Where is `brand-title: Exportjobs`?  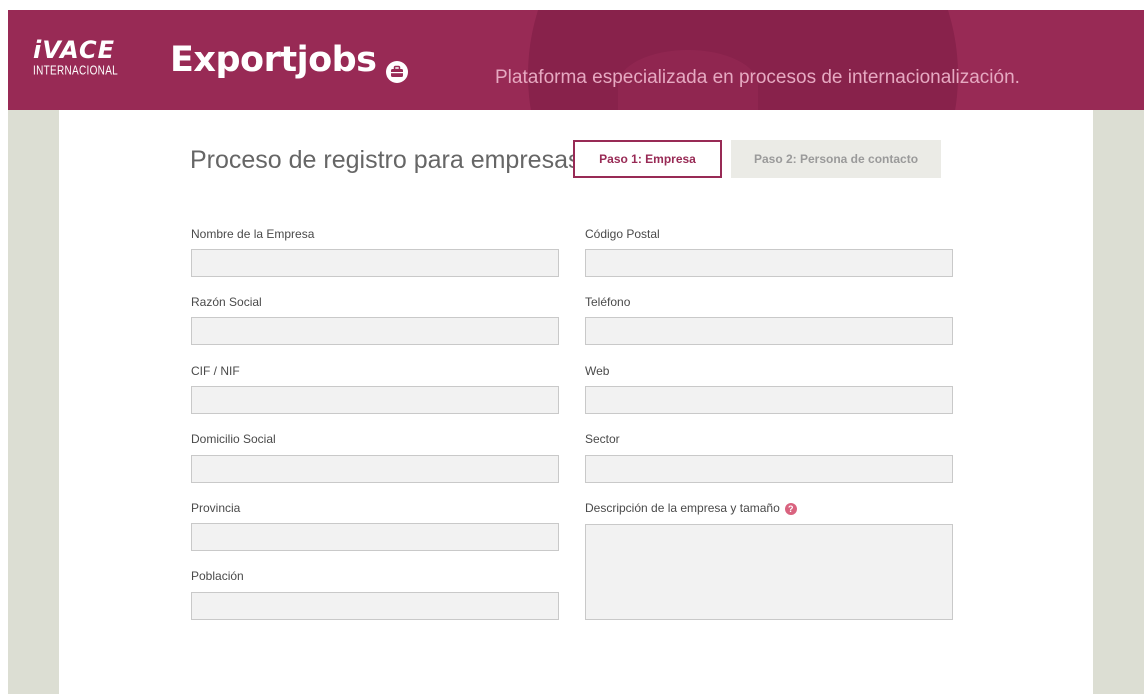
brand-title: Exportjobs is located at coordinates (289, 60).